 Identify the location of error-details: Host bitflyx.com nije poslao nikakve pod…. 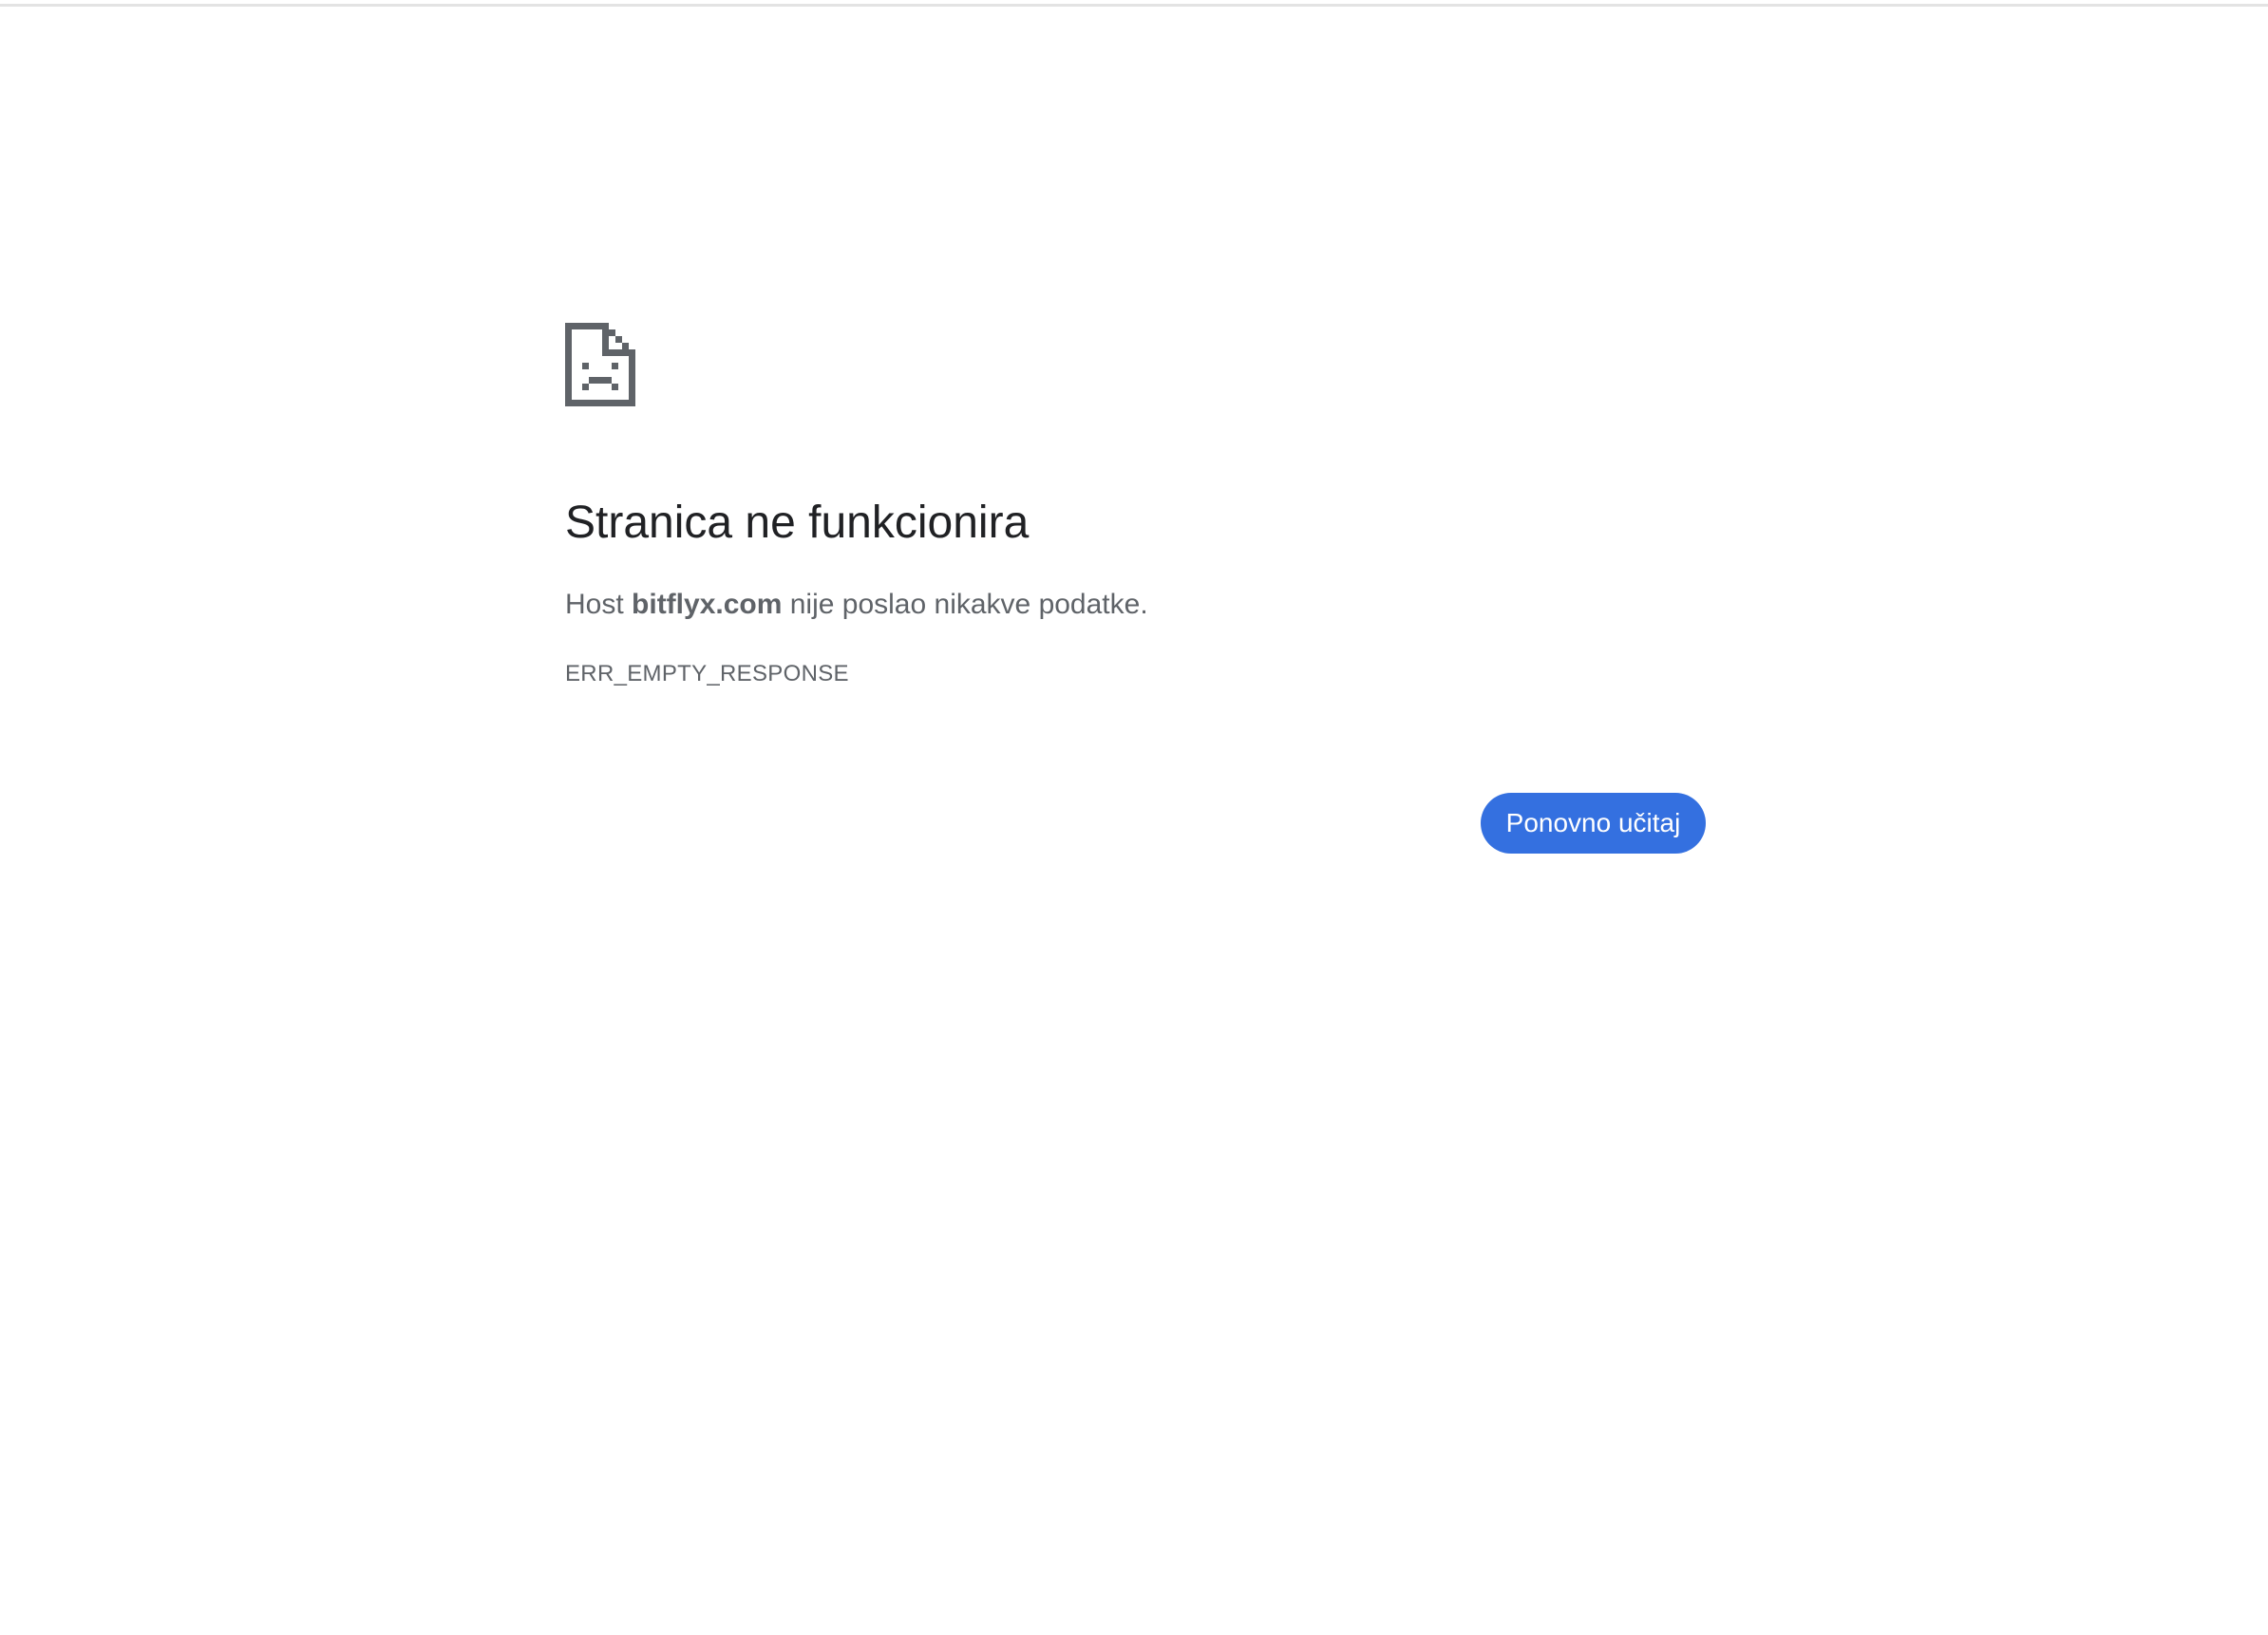
(856, 605).